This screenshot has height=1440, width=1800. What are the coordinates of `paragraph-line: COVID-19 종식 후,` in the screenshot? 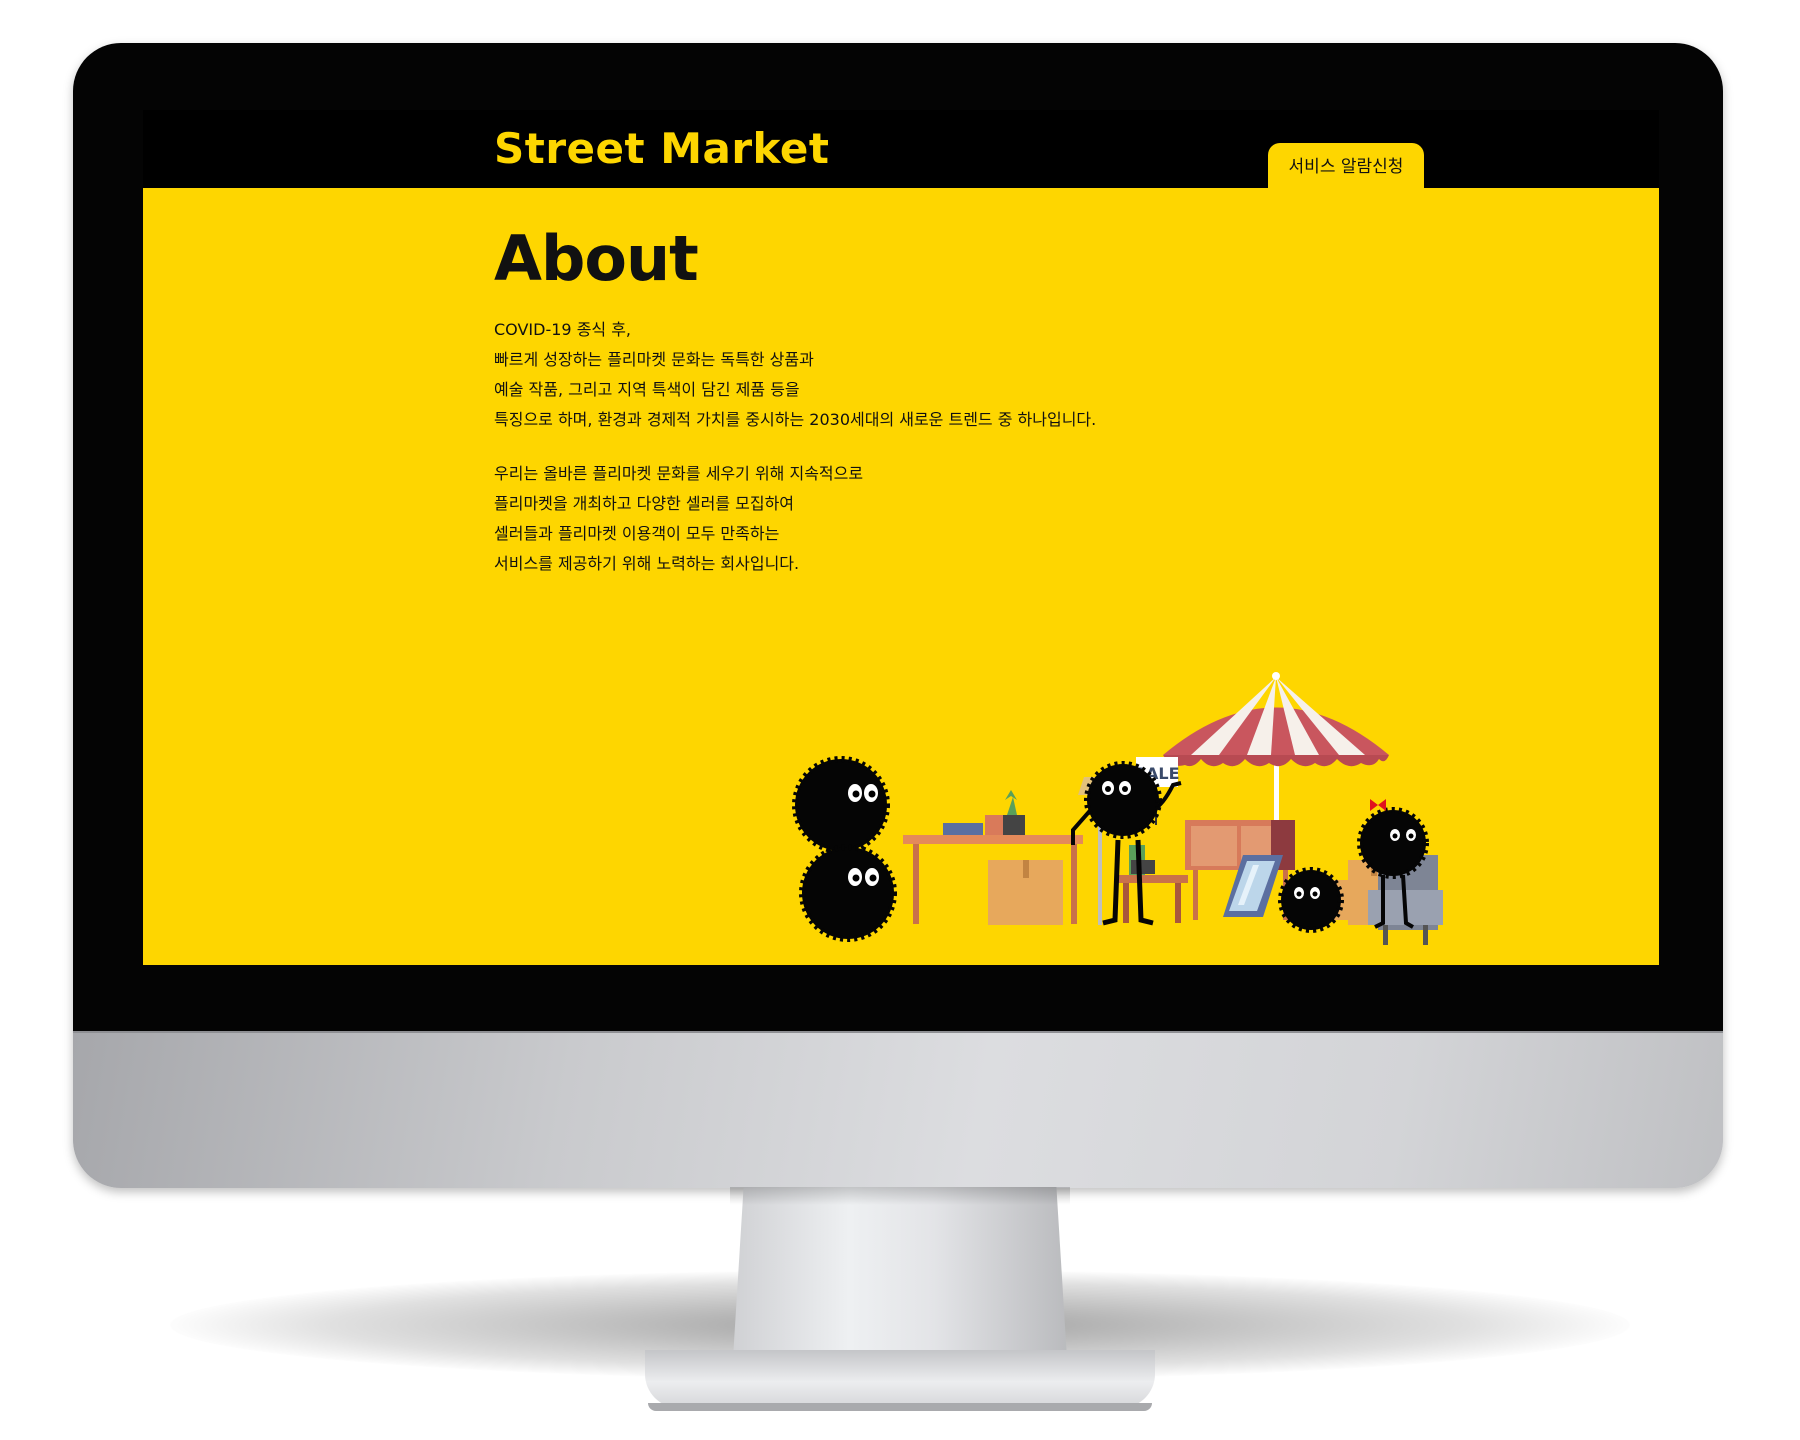 It's located at (563, 329).